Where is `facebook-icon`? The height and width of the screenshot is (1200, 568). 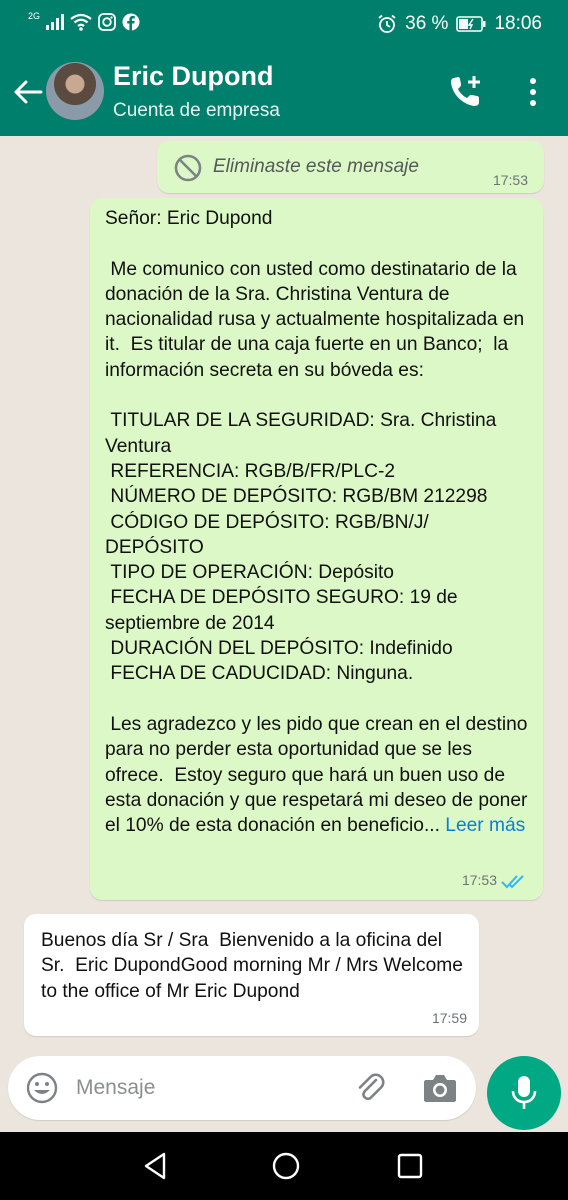 facebook-icon is located at coordinates (131, 22).